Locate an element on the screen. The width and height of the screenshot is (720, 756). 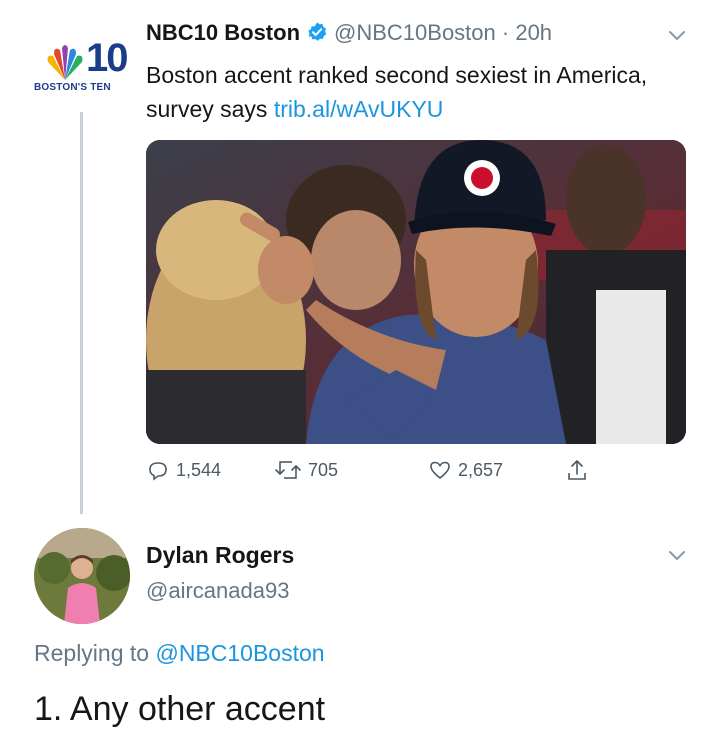
tweet-time: 20h is located at coordinates (533, 32).